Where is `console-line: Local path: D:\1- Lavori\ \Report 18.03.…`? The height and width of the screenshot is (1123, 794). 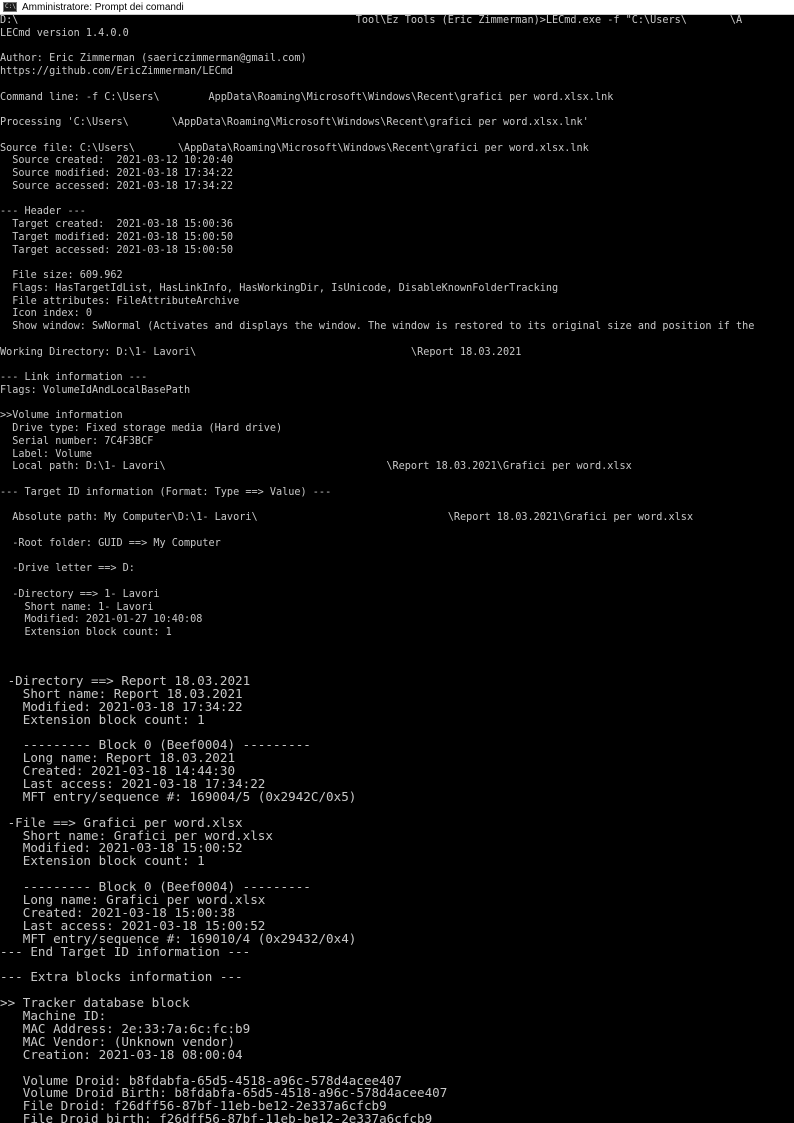
console-line: Local path: D:\1- Lavori\ \Report 18.03.… is located at coordinates (316, 467).